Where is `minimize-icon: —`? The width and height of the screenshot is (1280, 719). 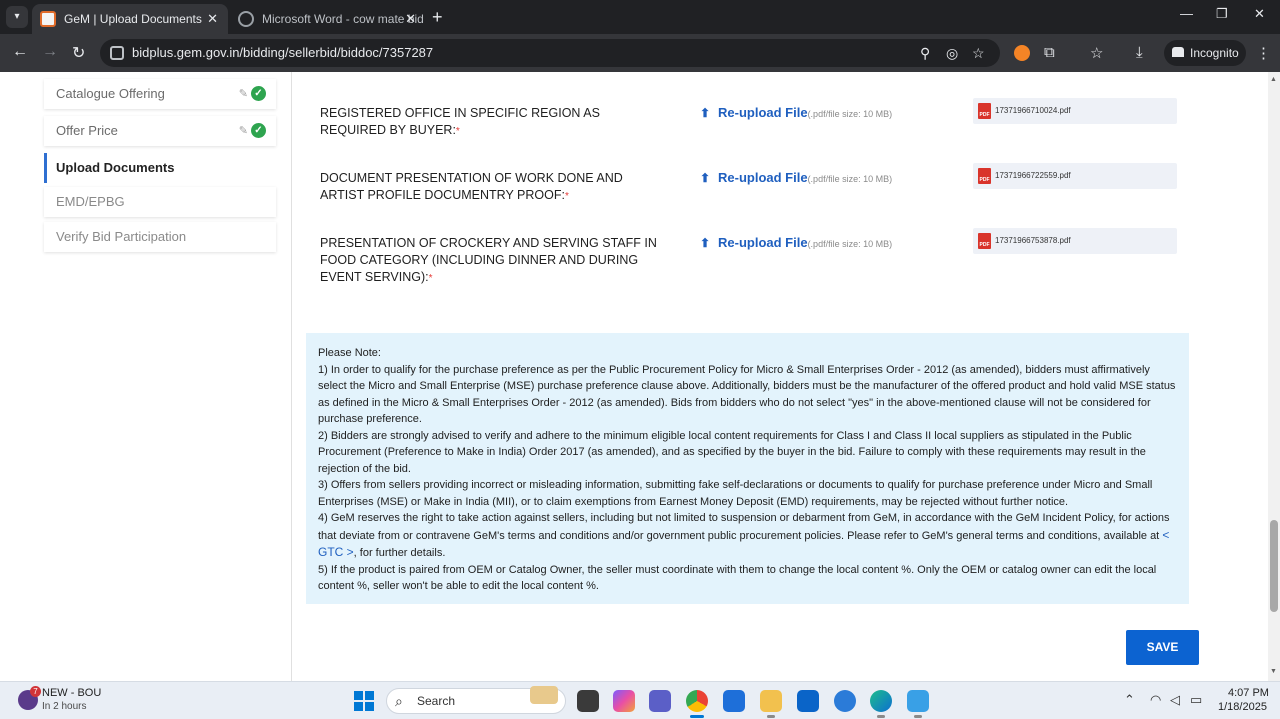
minimize-icon: — is located at coordinates (1186, 13).